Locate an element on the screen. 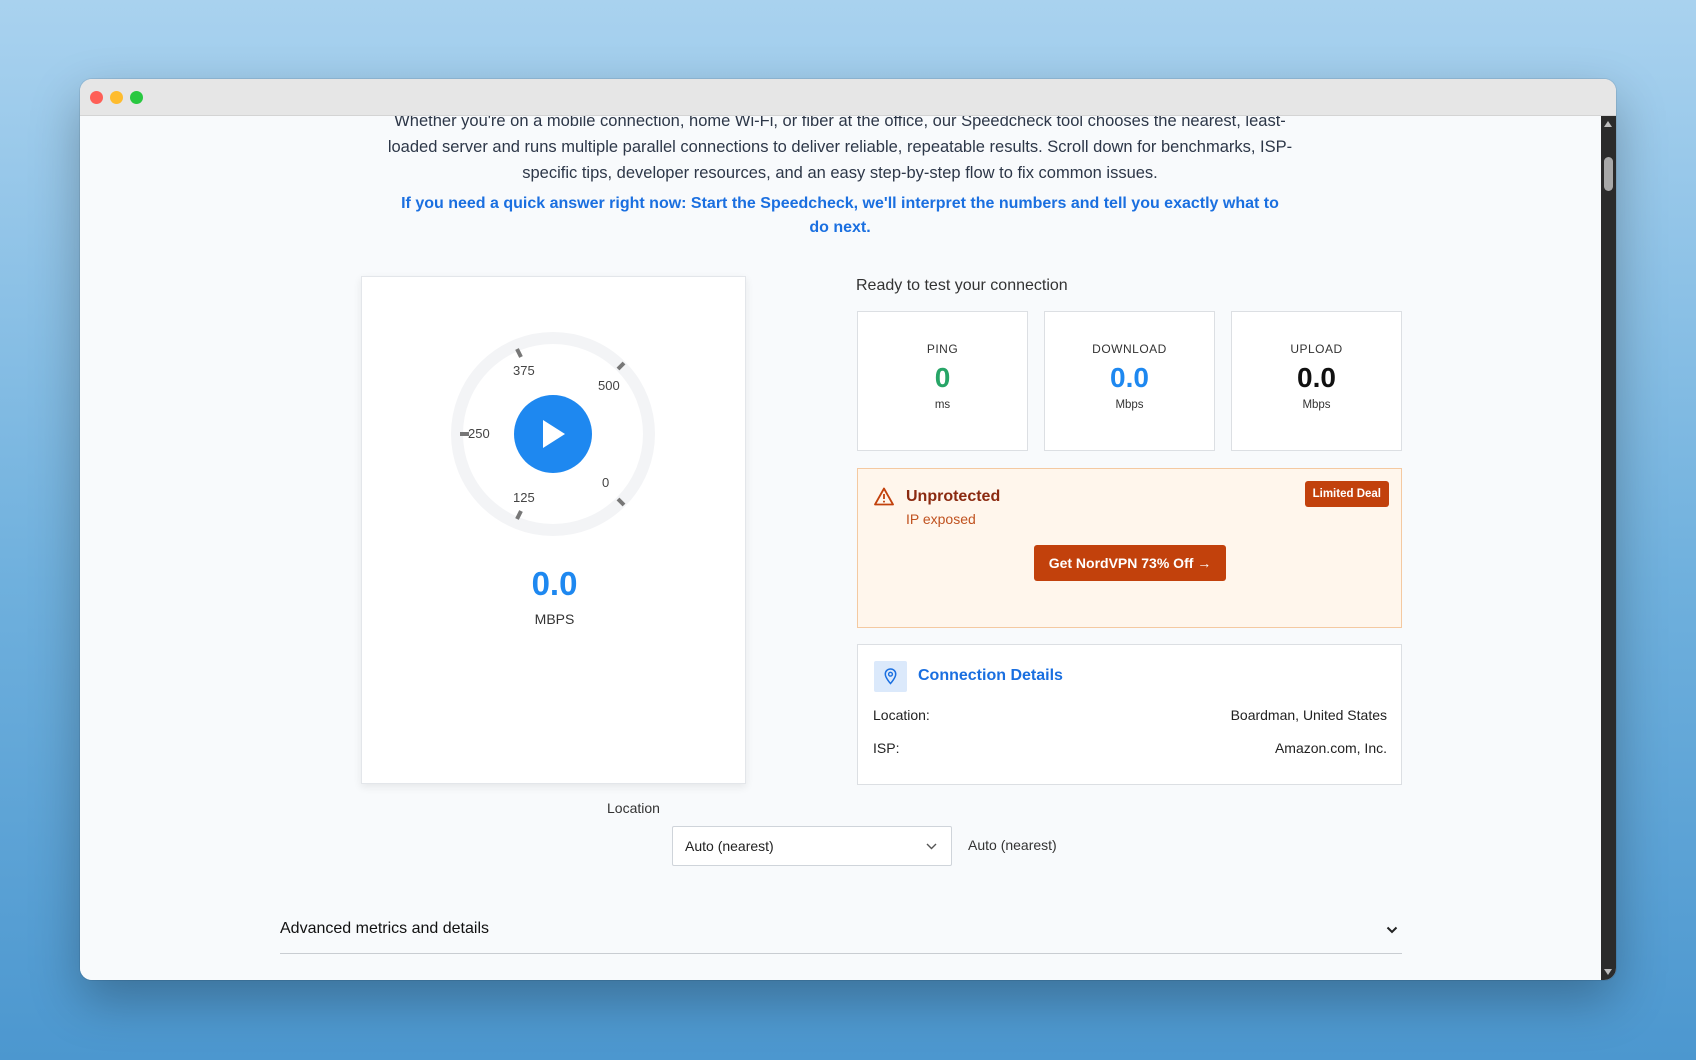  connection-details-title: Connection Details is located at coordinates (990, 675).